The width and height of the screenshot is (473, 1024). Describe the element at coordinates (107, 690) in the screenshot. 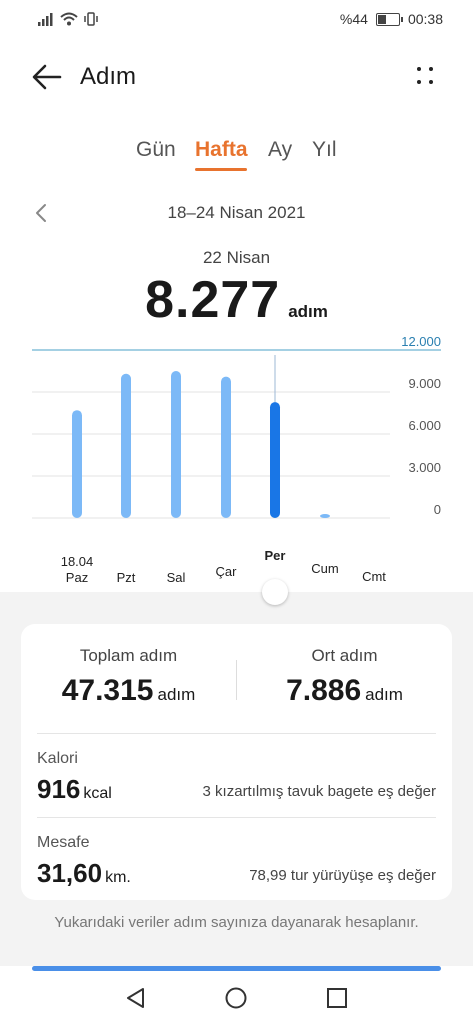

I see `total-steps-value: 47.315` at that location.